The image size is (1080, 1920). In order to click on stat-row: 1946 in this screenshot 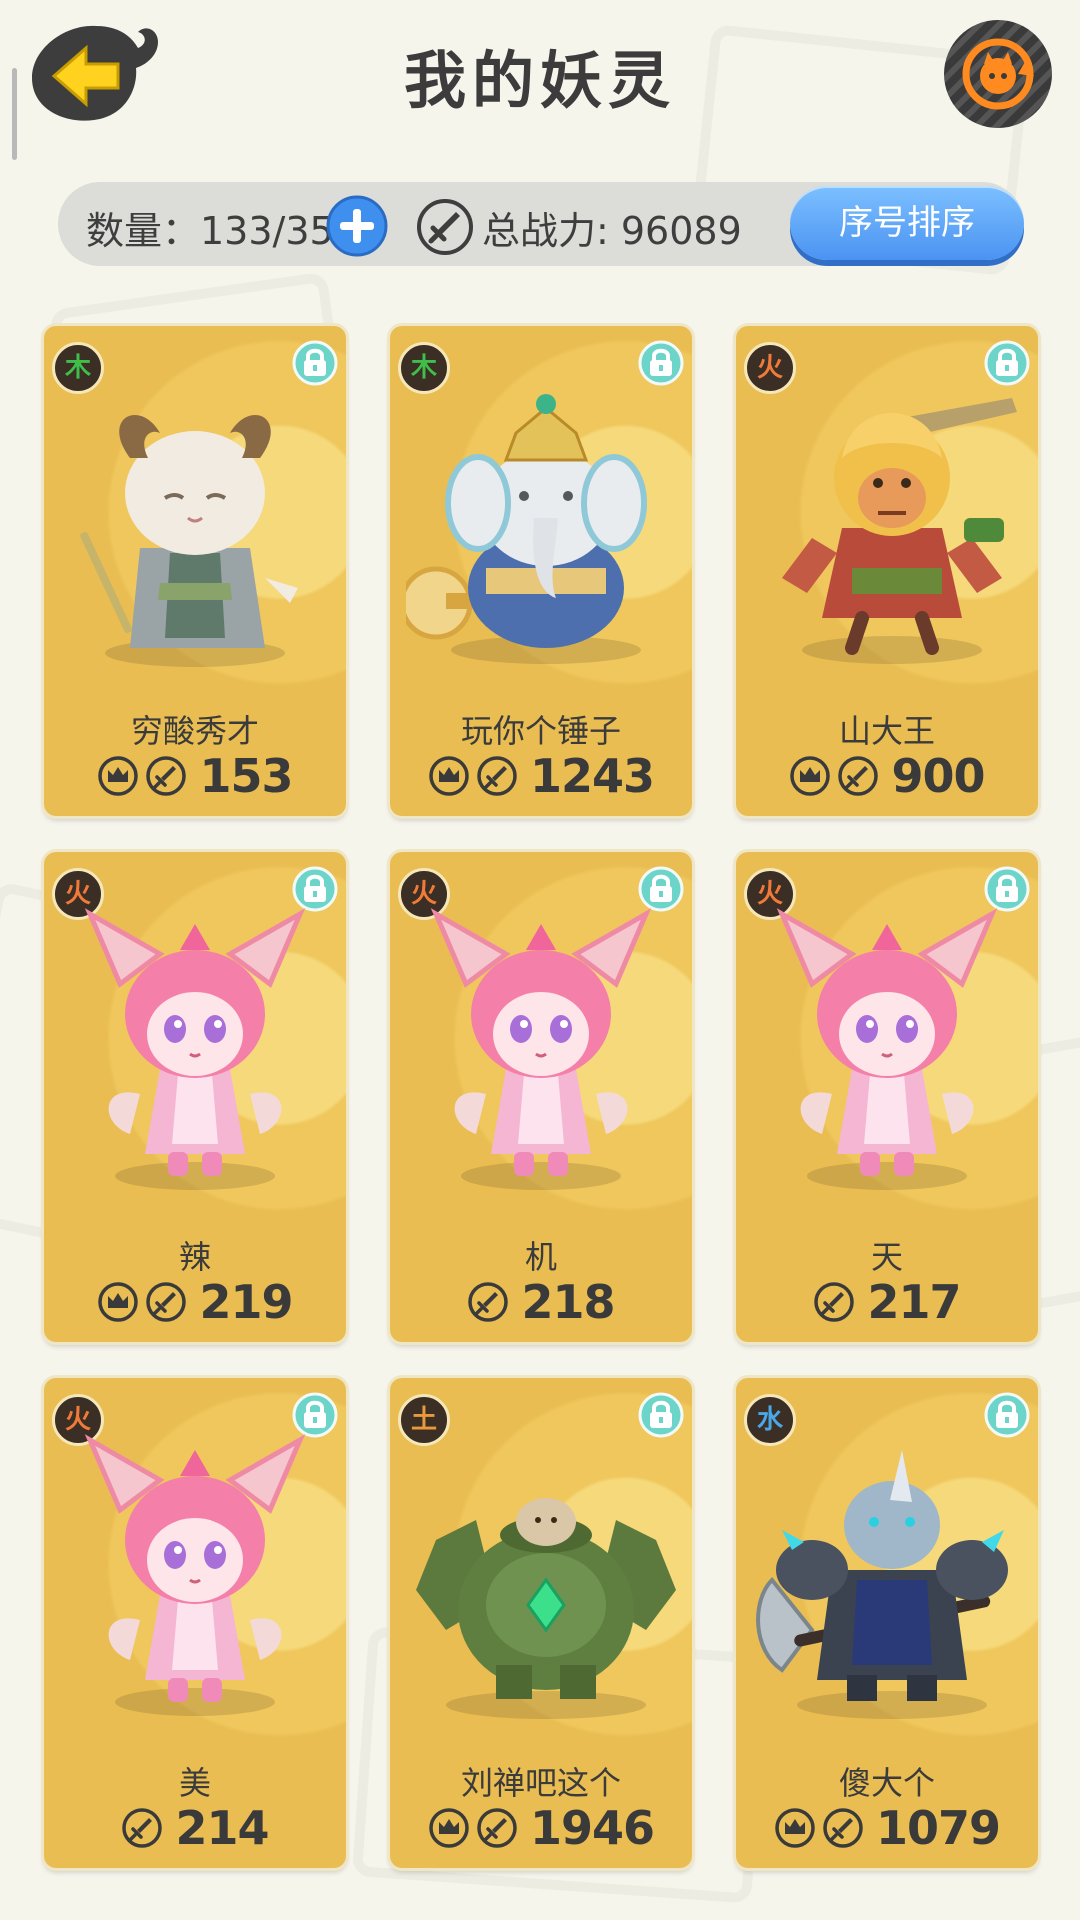, I will do `click(541, 1828)`.